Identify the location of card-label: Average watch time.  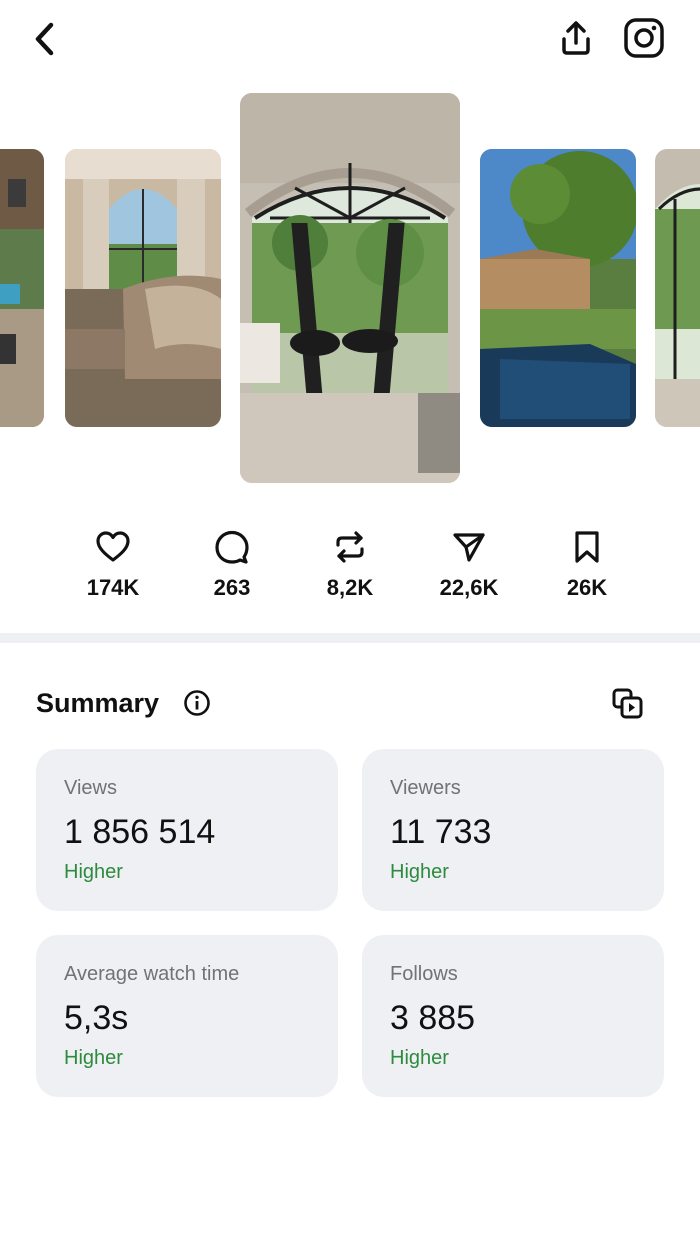
(152, 974).